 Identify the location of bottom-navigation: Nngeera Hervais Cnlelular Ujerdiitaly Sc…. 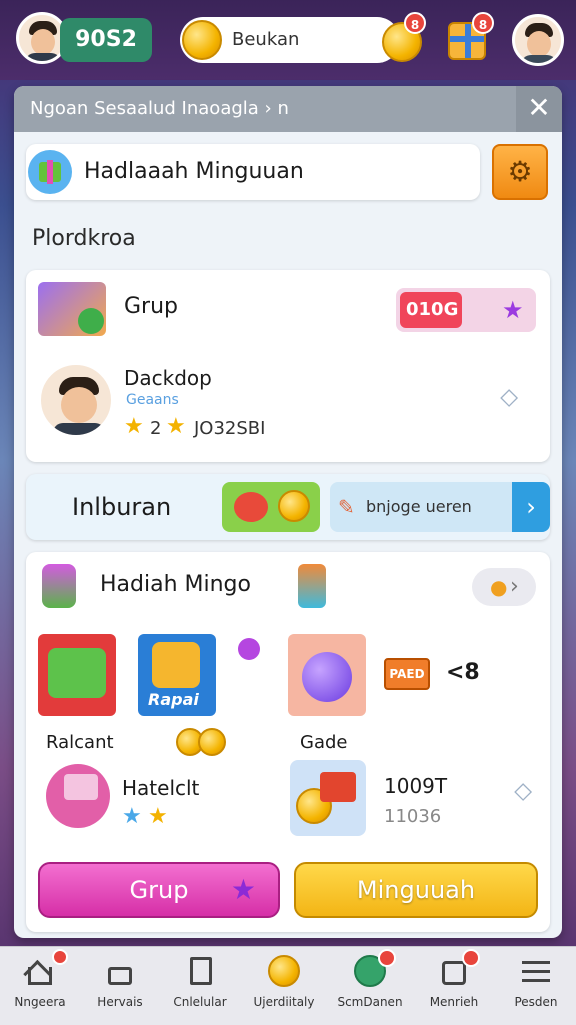
(288, 985).